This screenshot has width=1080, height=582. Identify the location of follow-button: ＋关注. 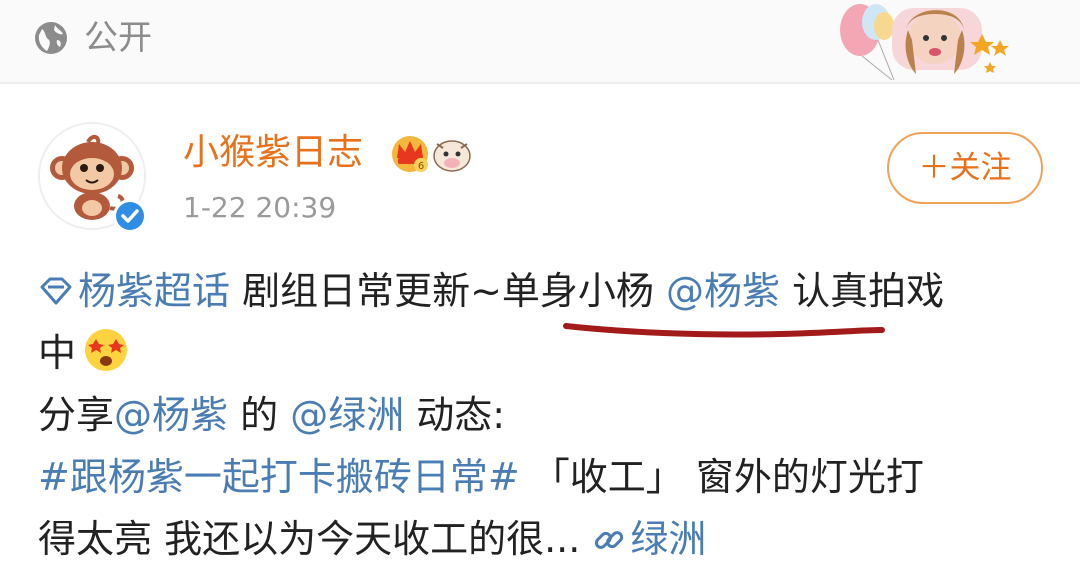
(965, 168).